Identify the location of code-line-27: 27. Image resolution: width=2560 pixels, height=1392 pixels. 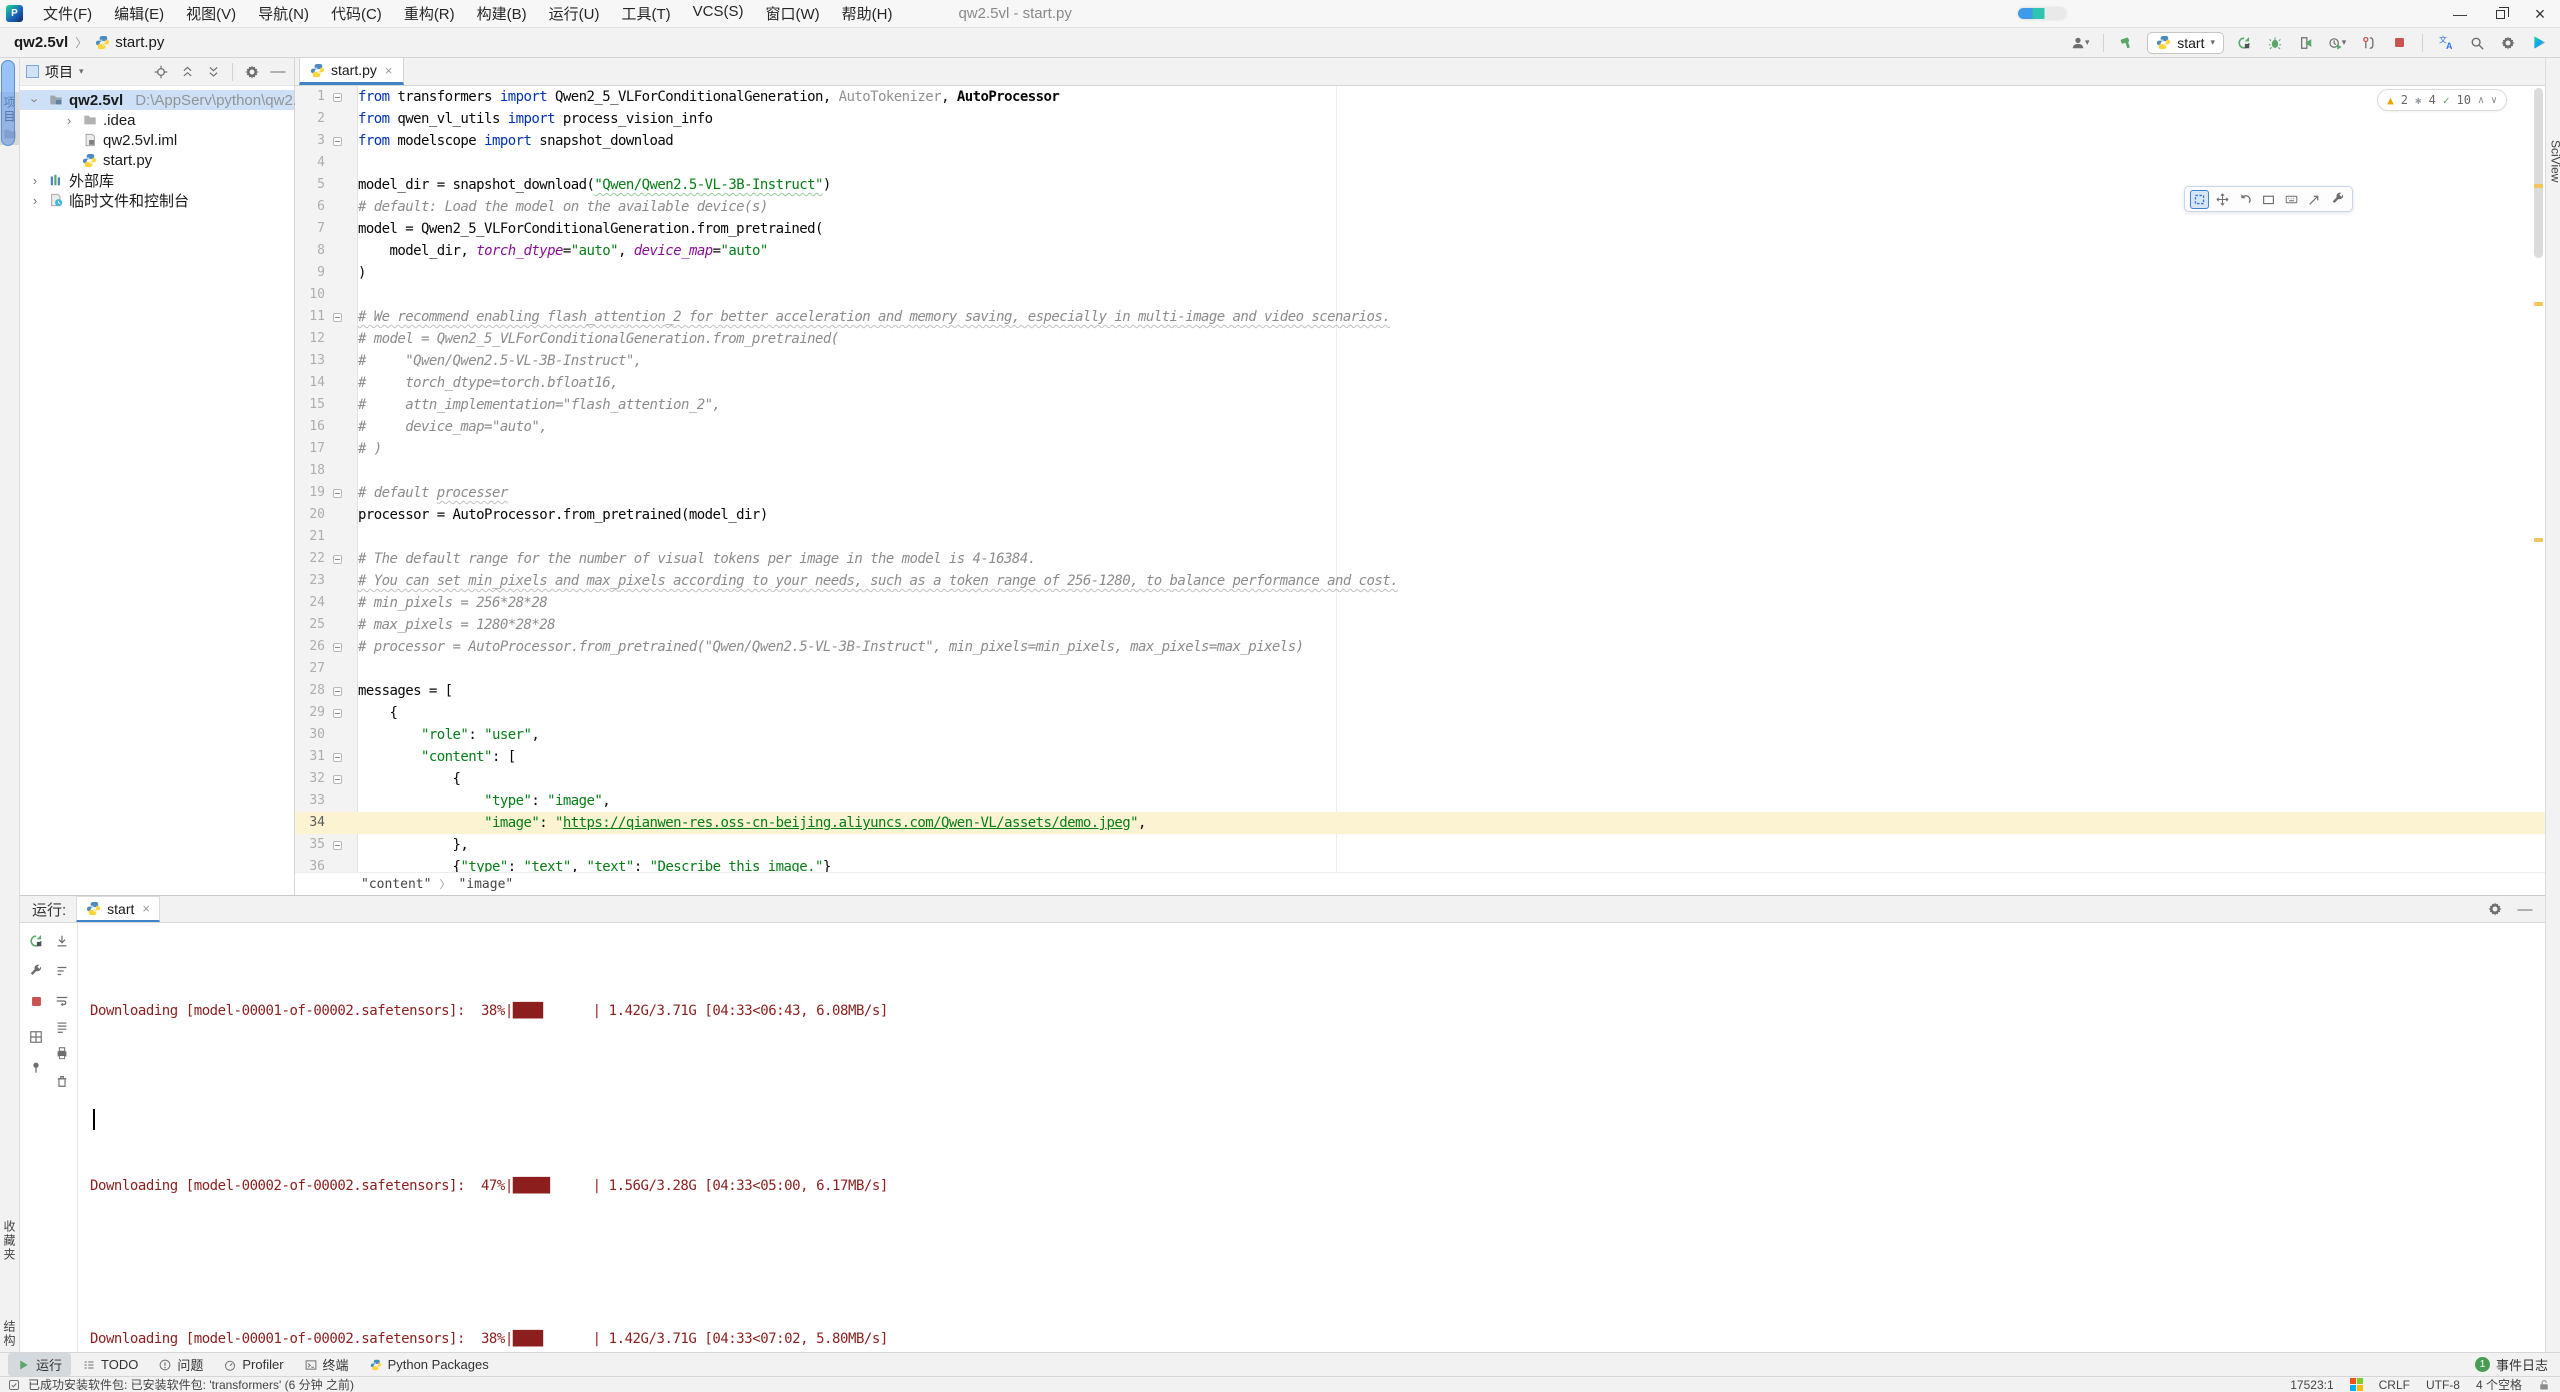
(1420, 669).